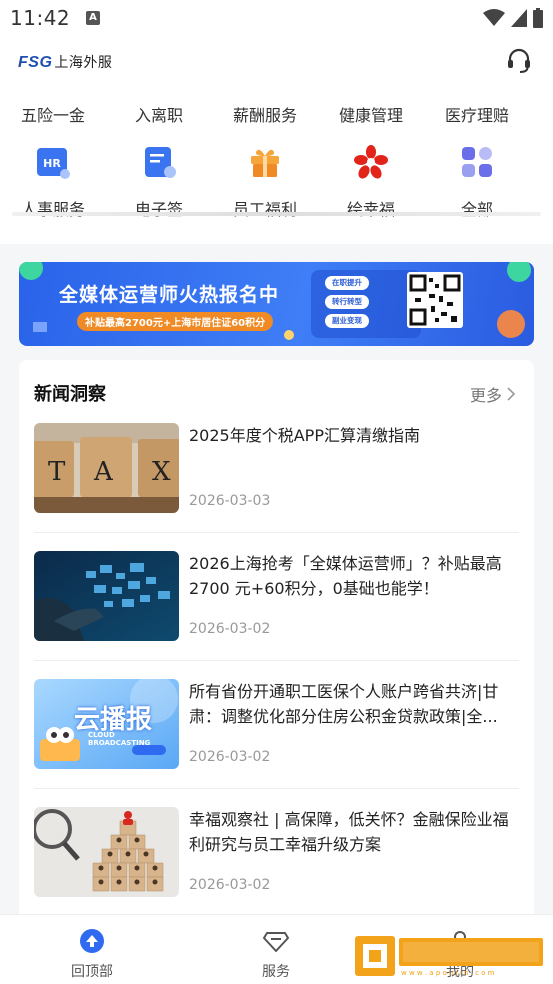 This screenshot has width=553, height=984. What do you see at coordinates (92, 972) in the screenshot?
I see `nav-back-to-top-label: 回顶部` at bounding box center [92, 972].